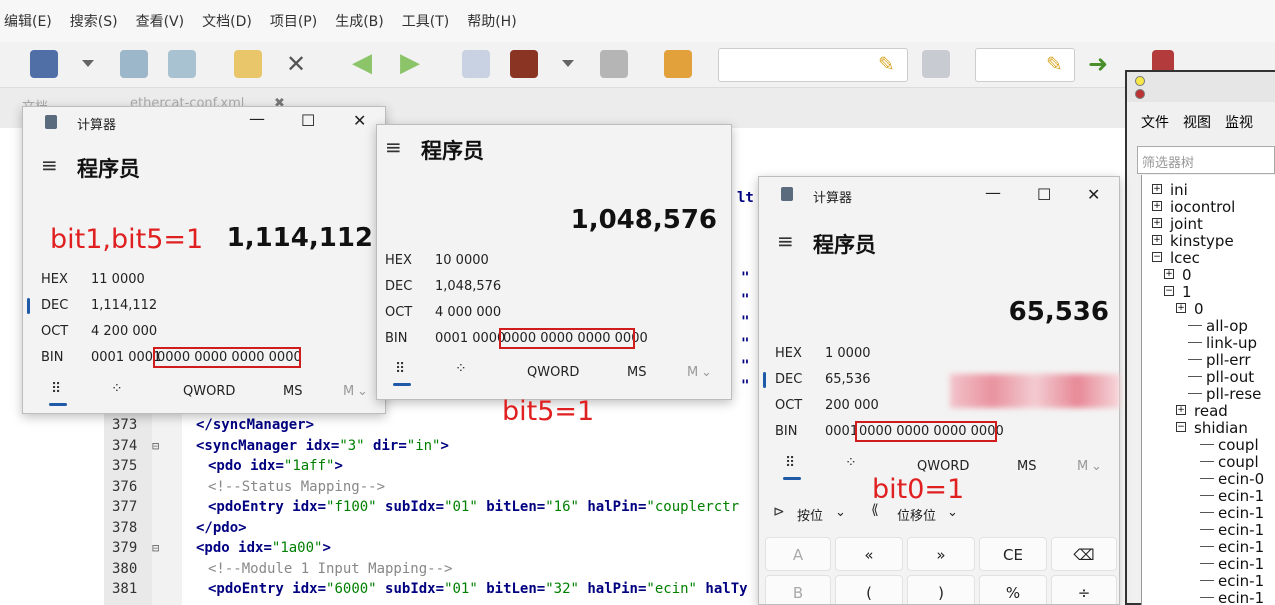 The image size is (1275, 605). Describe the element at coordinates (28, 21) in the screenshot. I see `menu-edit: 编辑(E)` at that location.